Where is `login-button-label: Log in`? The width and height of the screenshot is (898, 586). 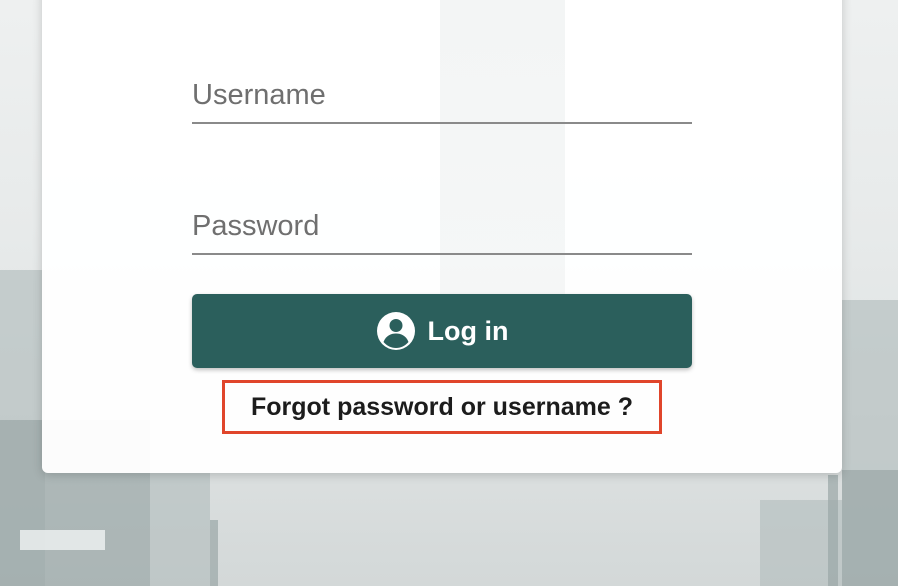
login-button-label: Log in is located at coordinates (468, 330).